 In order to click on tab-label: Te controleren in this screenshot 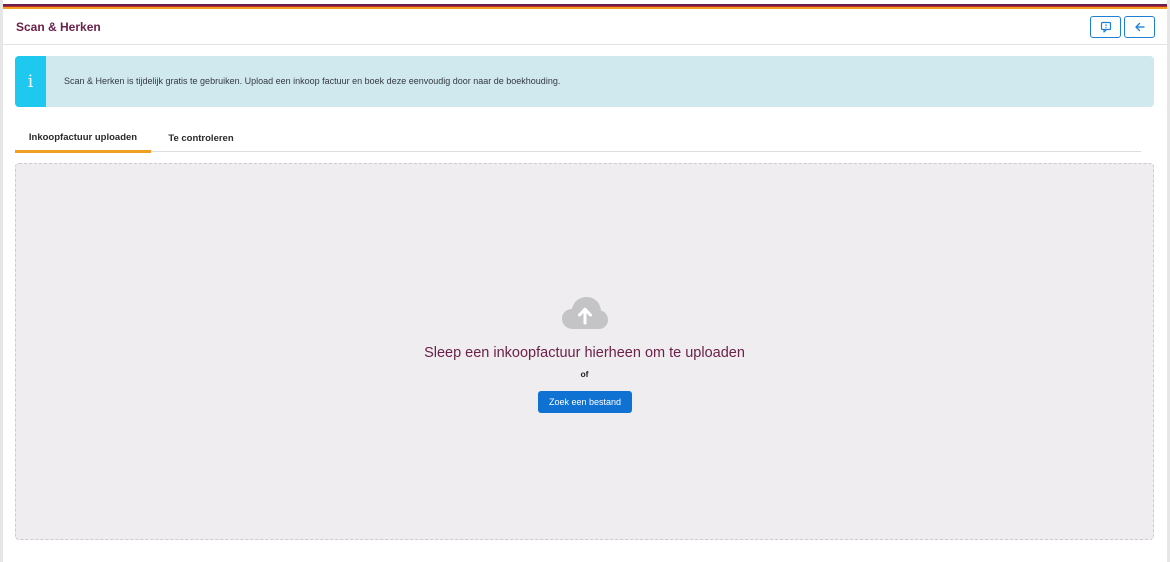, I will do `click(201, 138)`.